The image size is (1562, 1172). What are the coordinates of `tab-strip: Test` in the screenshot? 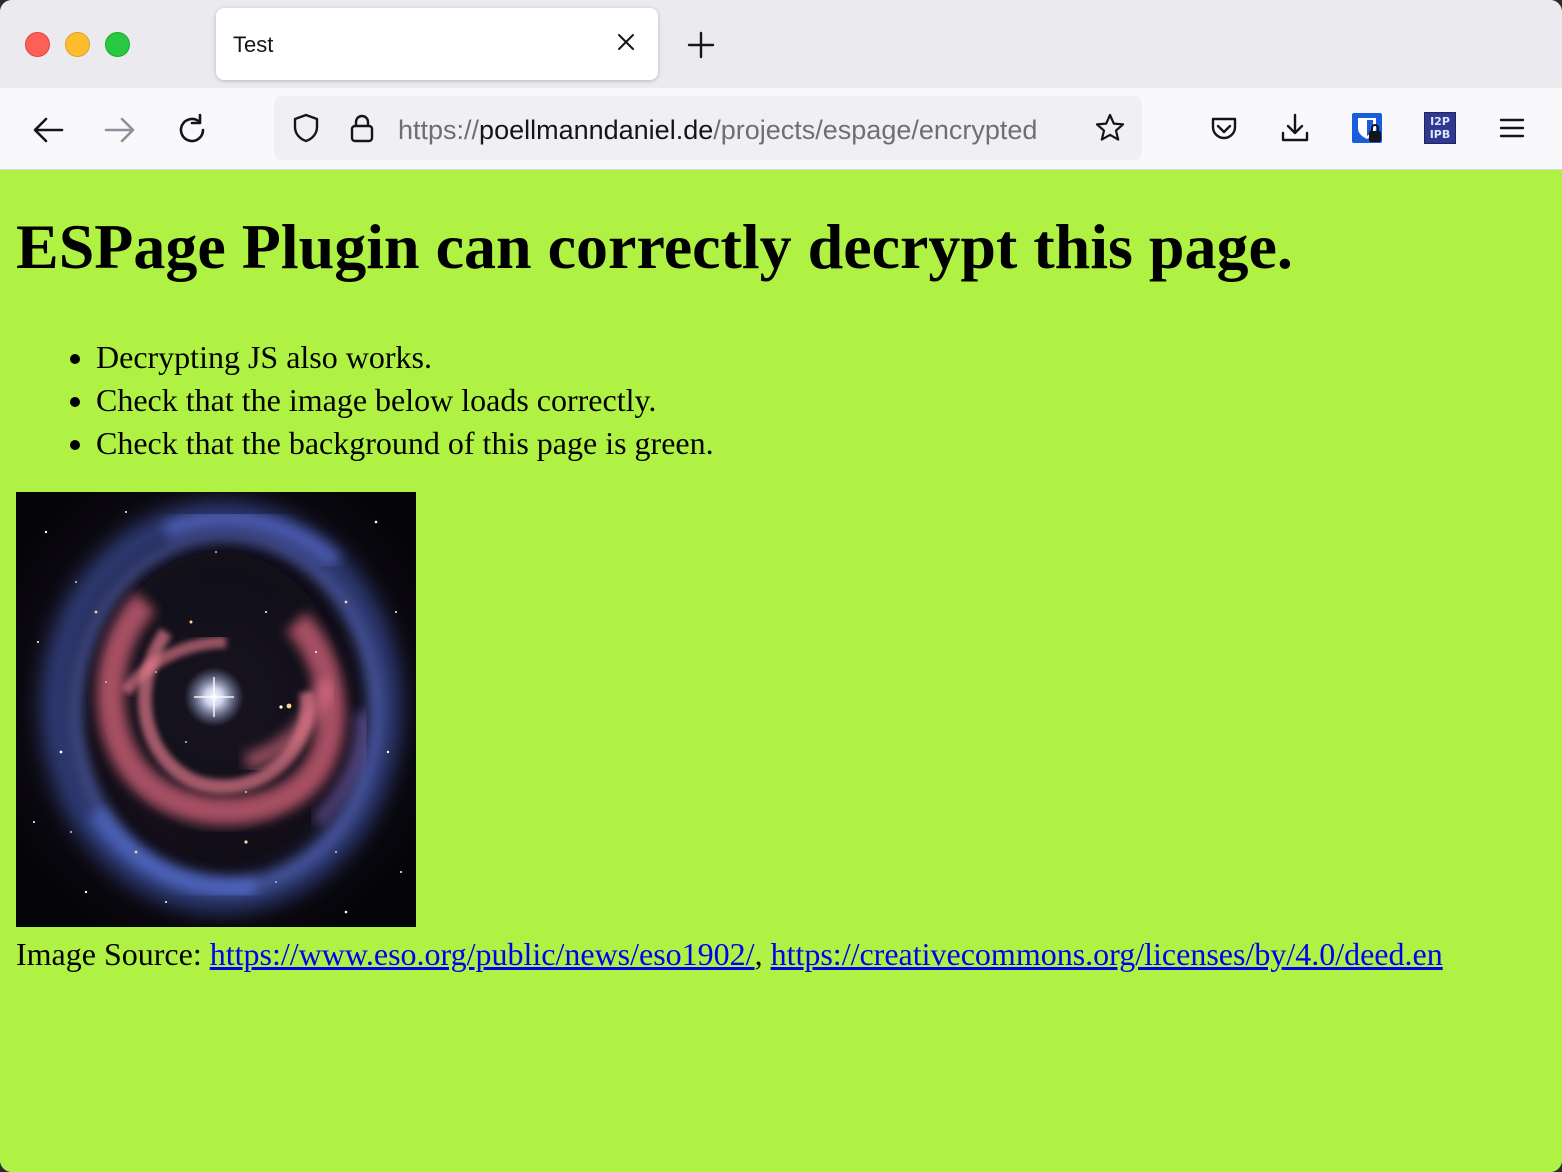 It's located at (781, 44).